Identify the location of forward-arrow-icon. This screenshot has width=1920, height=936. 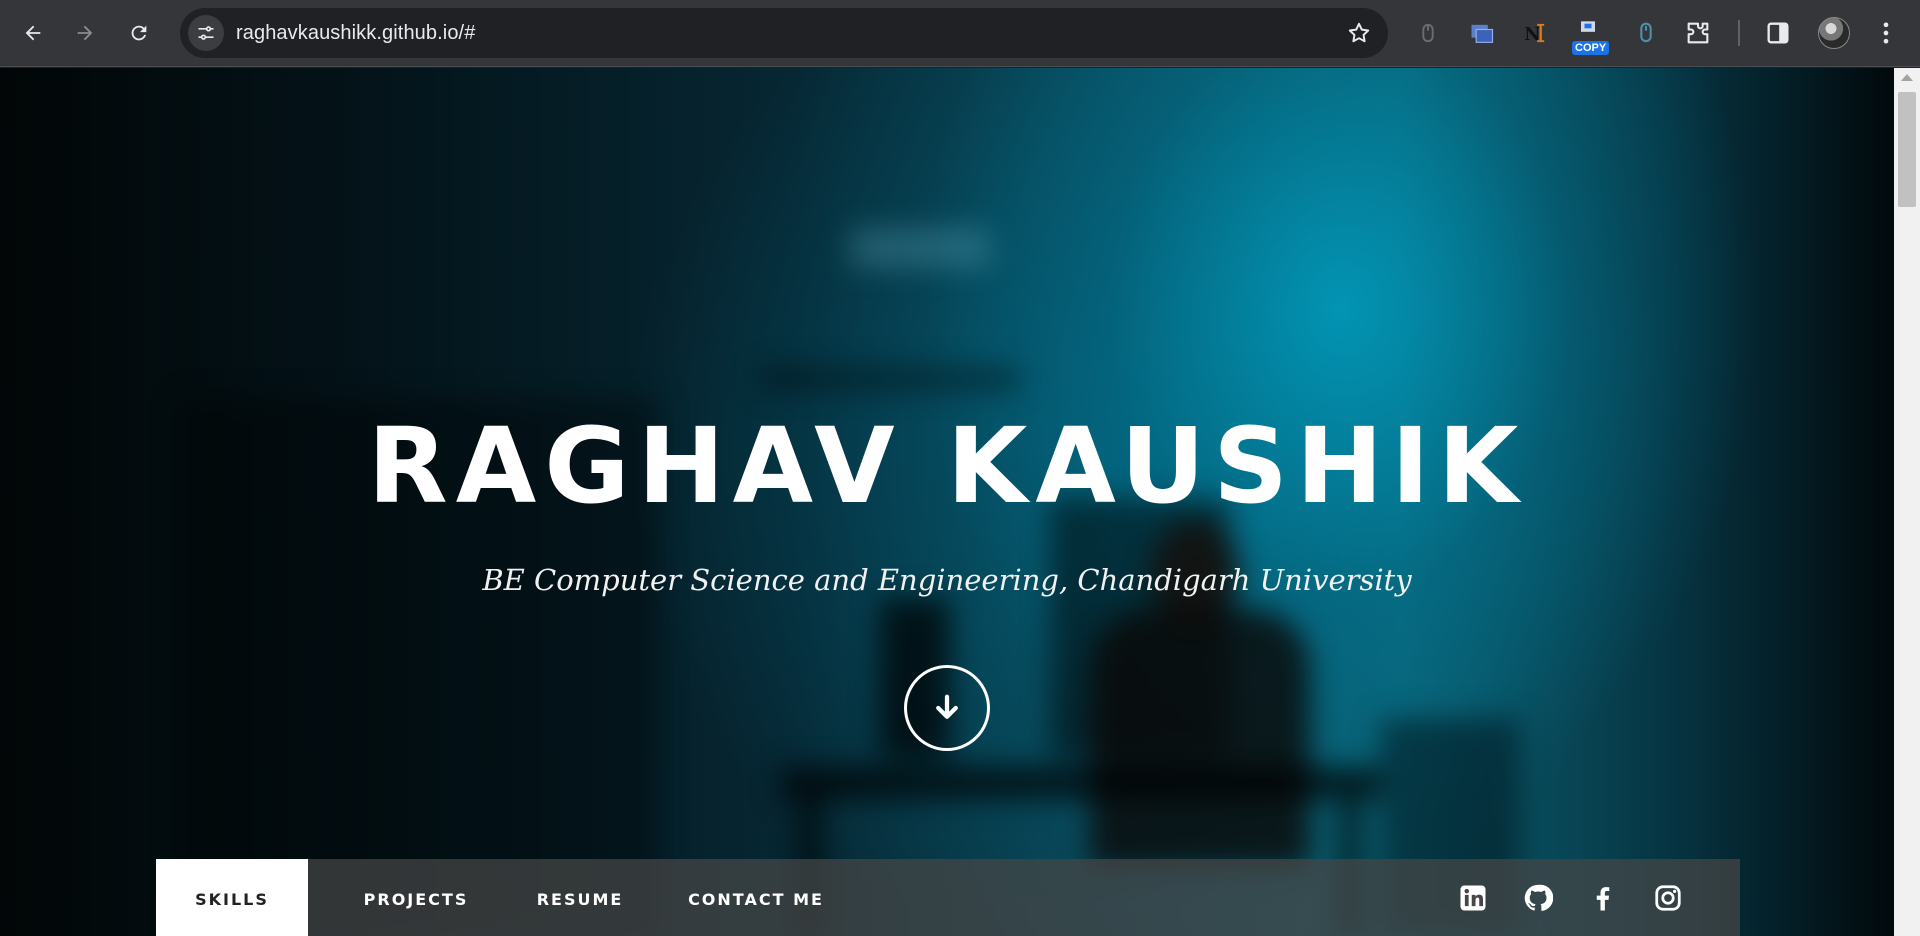
(85, 33).